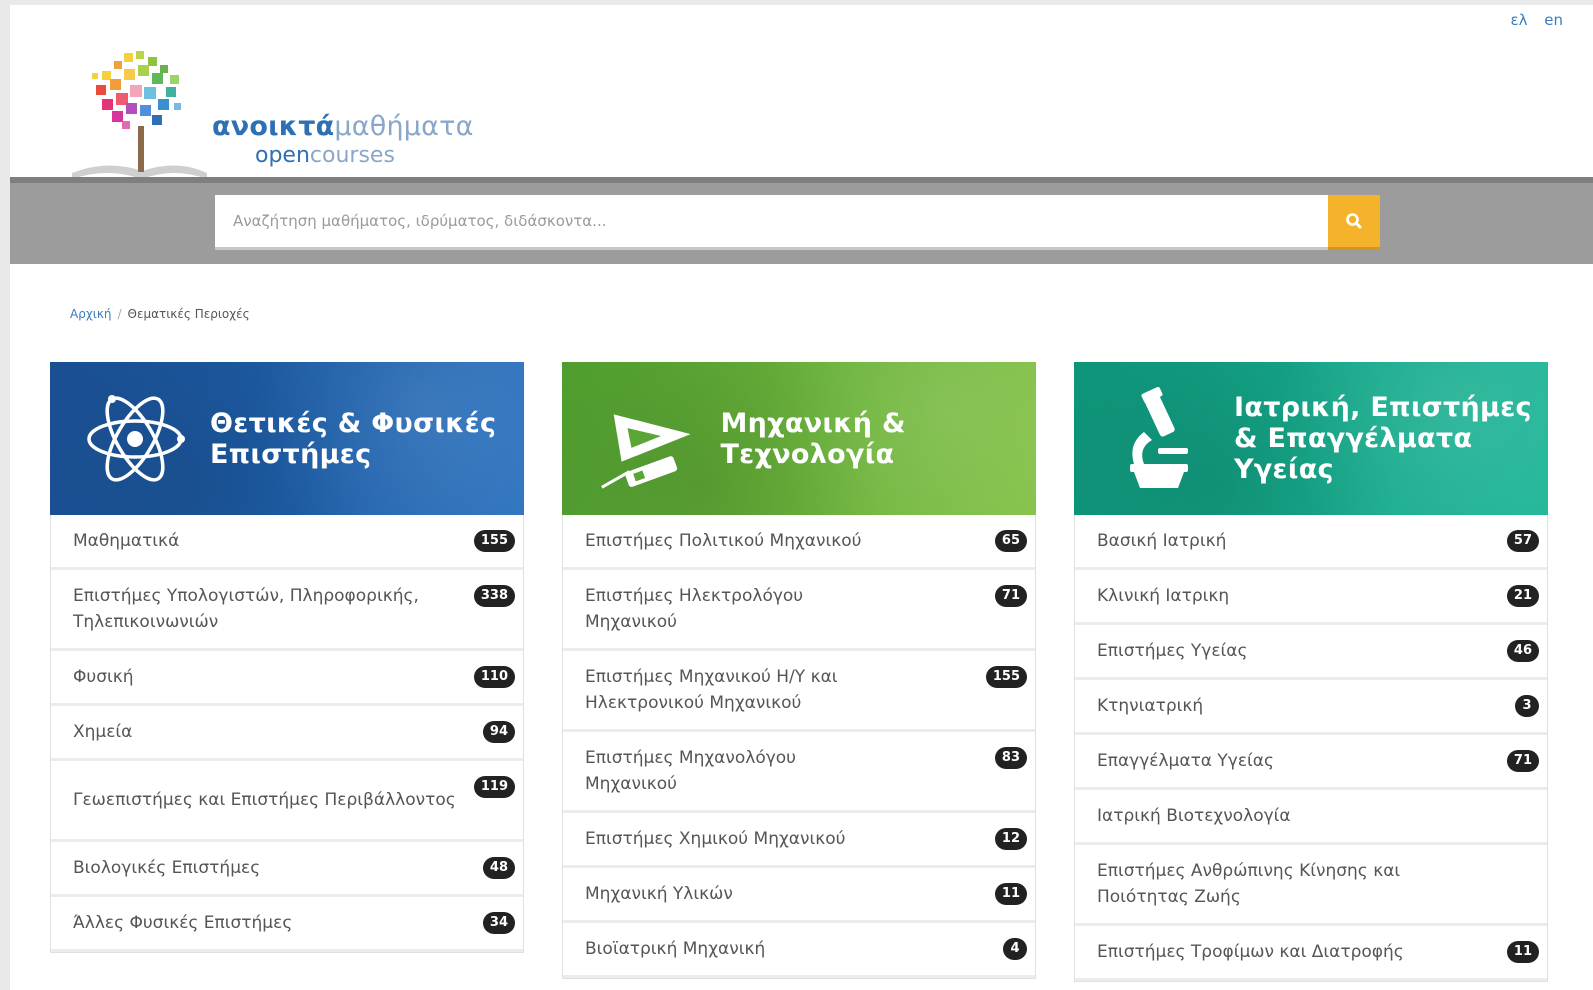 The image size is (1593, 990). What do you see at coordinates (287, 678) in the screenshot?
I see `list-item: Φυσική 110` at bounding box center [287, 678].